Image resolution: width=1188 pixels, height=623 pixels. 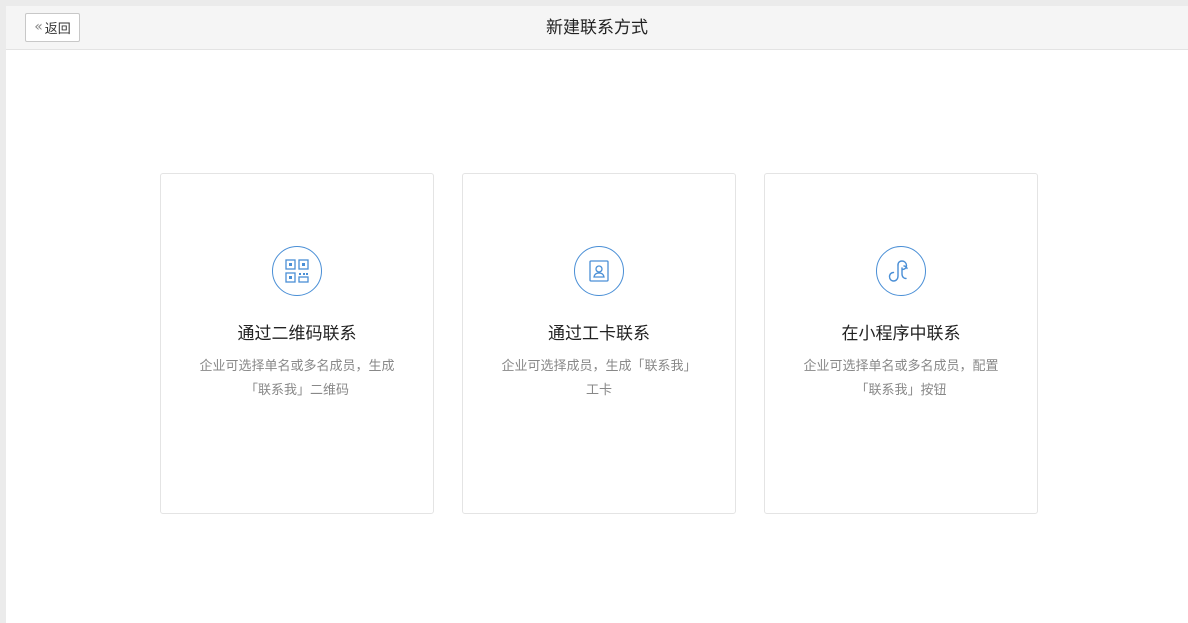 What do you see at coordinates (599, 366) in the screenshot?
I see `card-desc-line: 企业可选择成员，生成「联系我」` at bounding box center [599, 366].